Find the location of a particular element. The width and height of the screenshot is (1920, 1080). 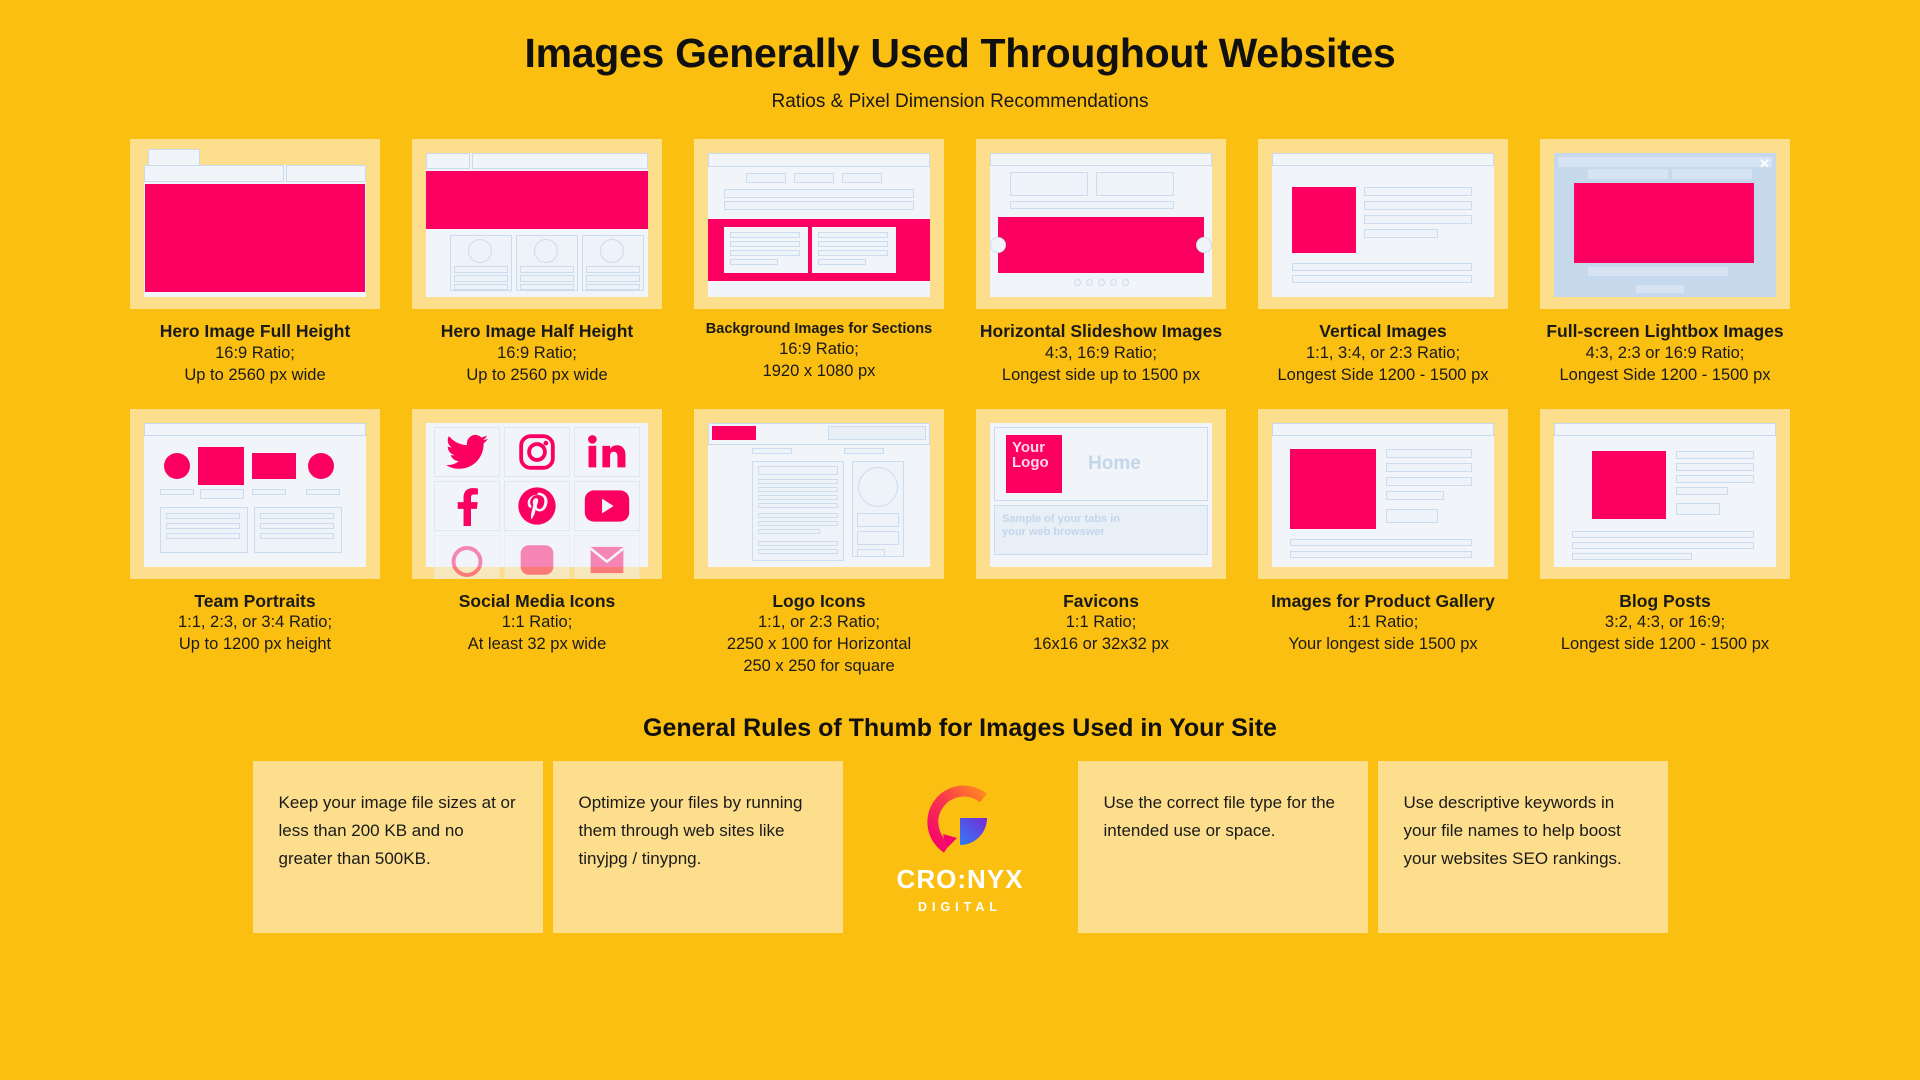

logo-block is located at coordinates (448, 161).